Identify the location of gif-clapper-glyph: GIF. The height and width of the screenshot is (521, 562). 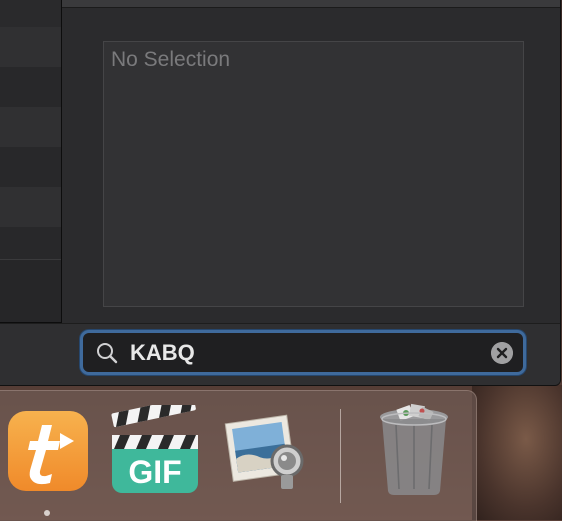
(154, 444).